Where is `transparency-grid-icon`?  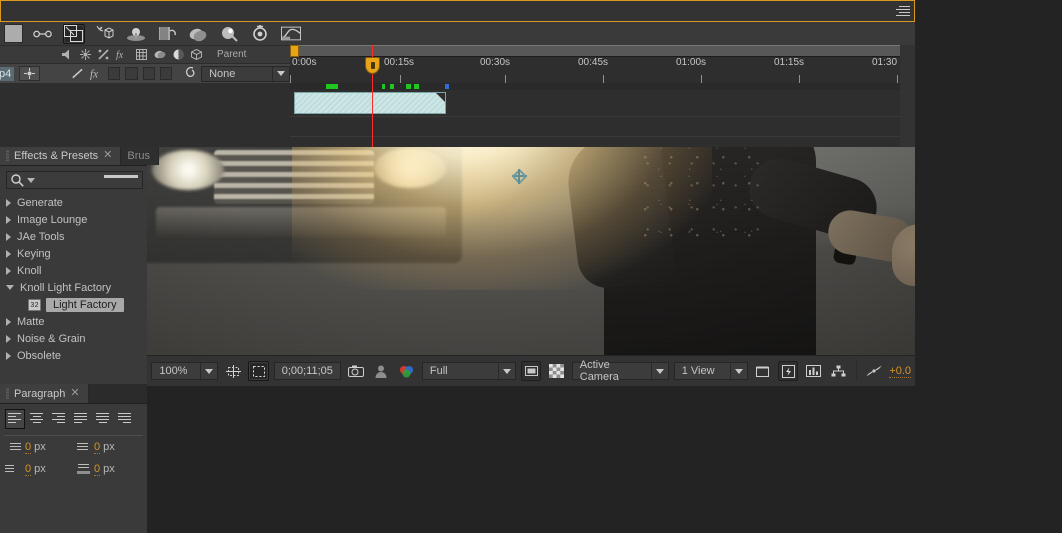 transparency-grid-icon is located at coordinates (556, 371).